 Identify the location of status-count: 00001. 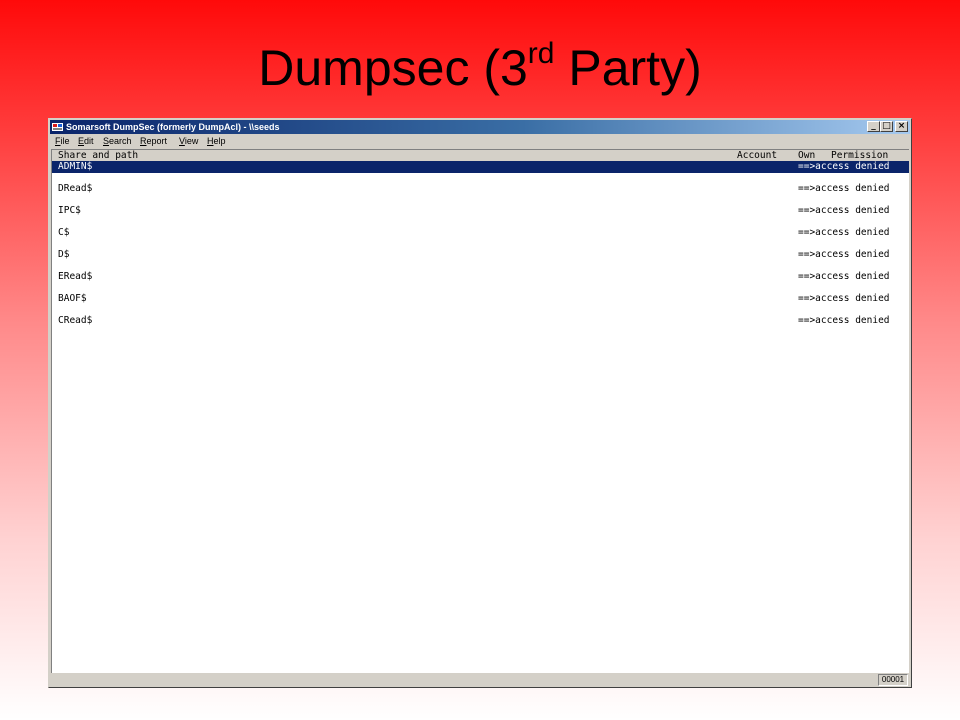
(893, 680).